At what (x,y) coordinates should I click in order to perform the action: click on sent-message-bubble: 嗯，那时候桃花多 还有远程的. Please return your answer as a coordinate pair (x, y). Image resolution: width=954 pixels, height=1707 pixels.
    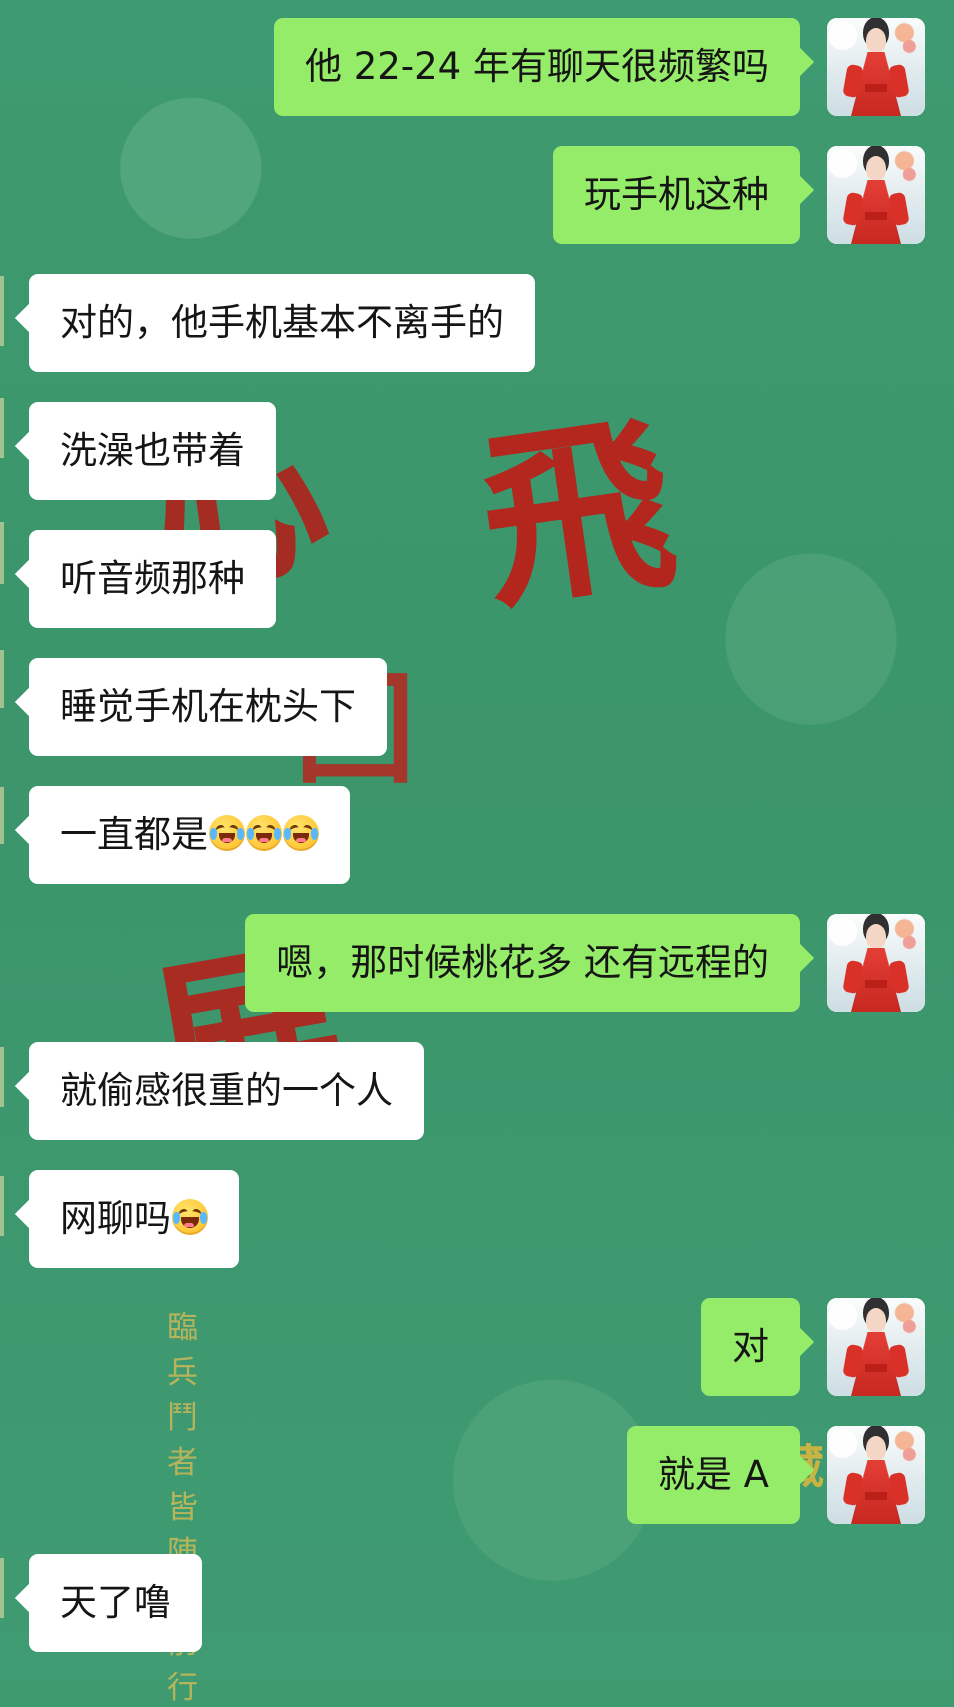
    Looking at the image, I should click on (522, 963).